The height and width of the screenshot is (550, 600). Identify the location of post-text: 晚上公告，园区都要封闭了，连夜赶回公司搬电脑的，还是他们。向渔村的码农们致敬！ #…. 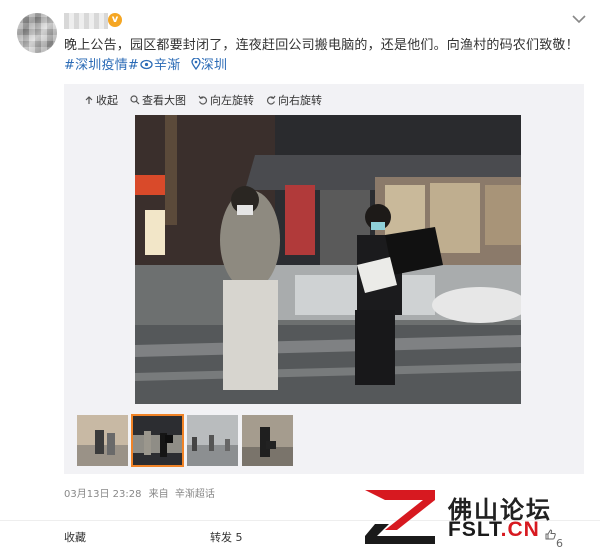
(321, 56).